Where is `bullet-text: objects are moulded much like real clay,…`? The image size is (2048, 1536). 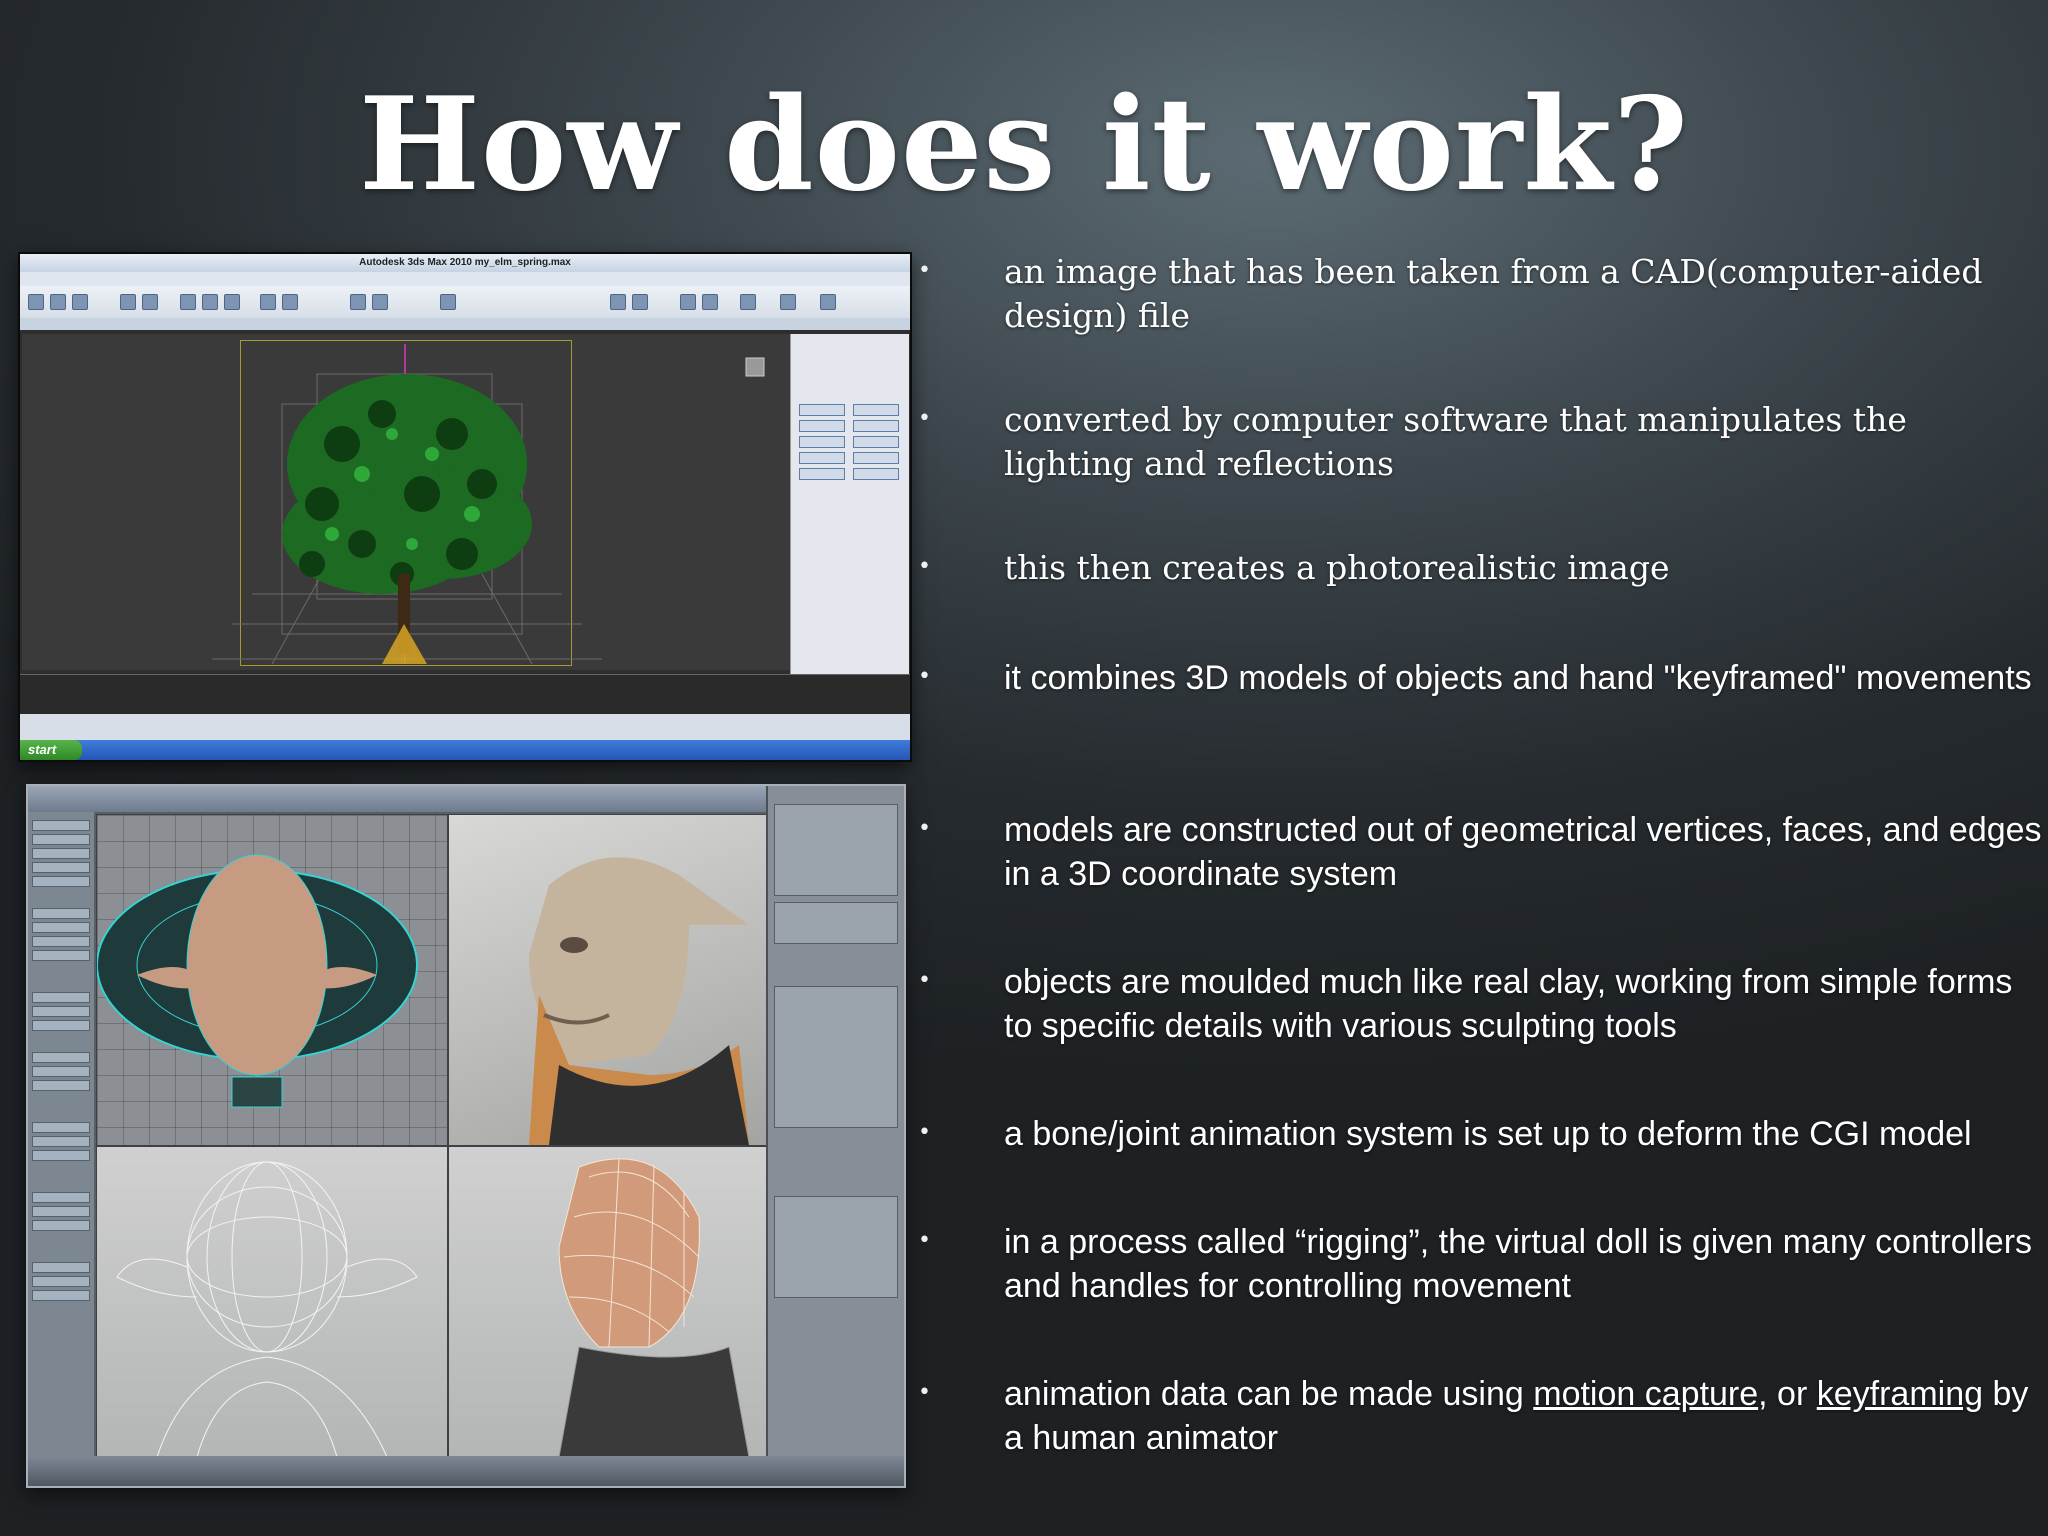
bullet-text: objects are moulded much like real clay,… is located at coordinates (1508, 1004).